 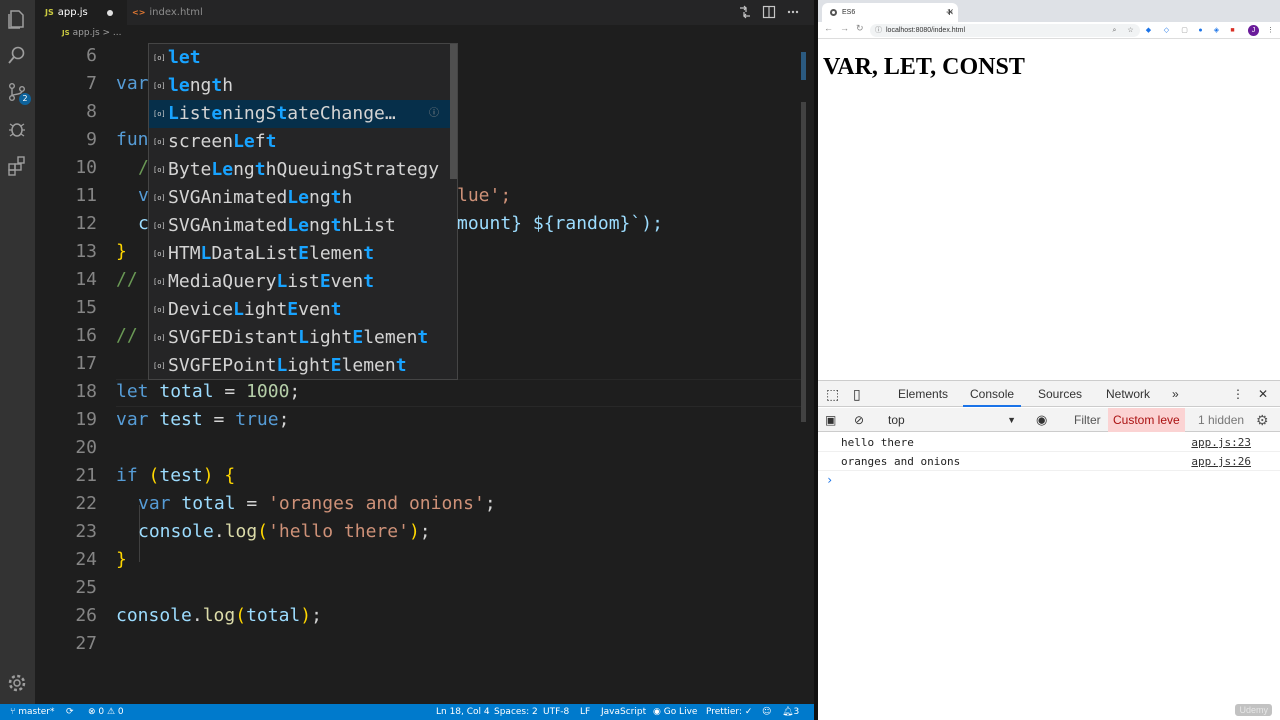 I want to click on forward-arrow-icon: →, so click(x=844, y=28).